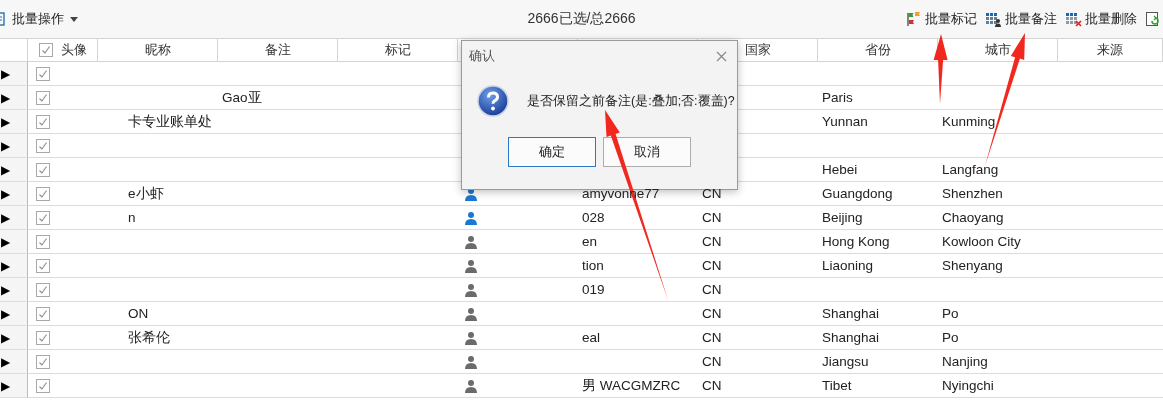  Describe the element at coordinates (647, 152) in the screenshot. I see `dialog-button: 取消` at that location.